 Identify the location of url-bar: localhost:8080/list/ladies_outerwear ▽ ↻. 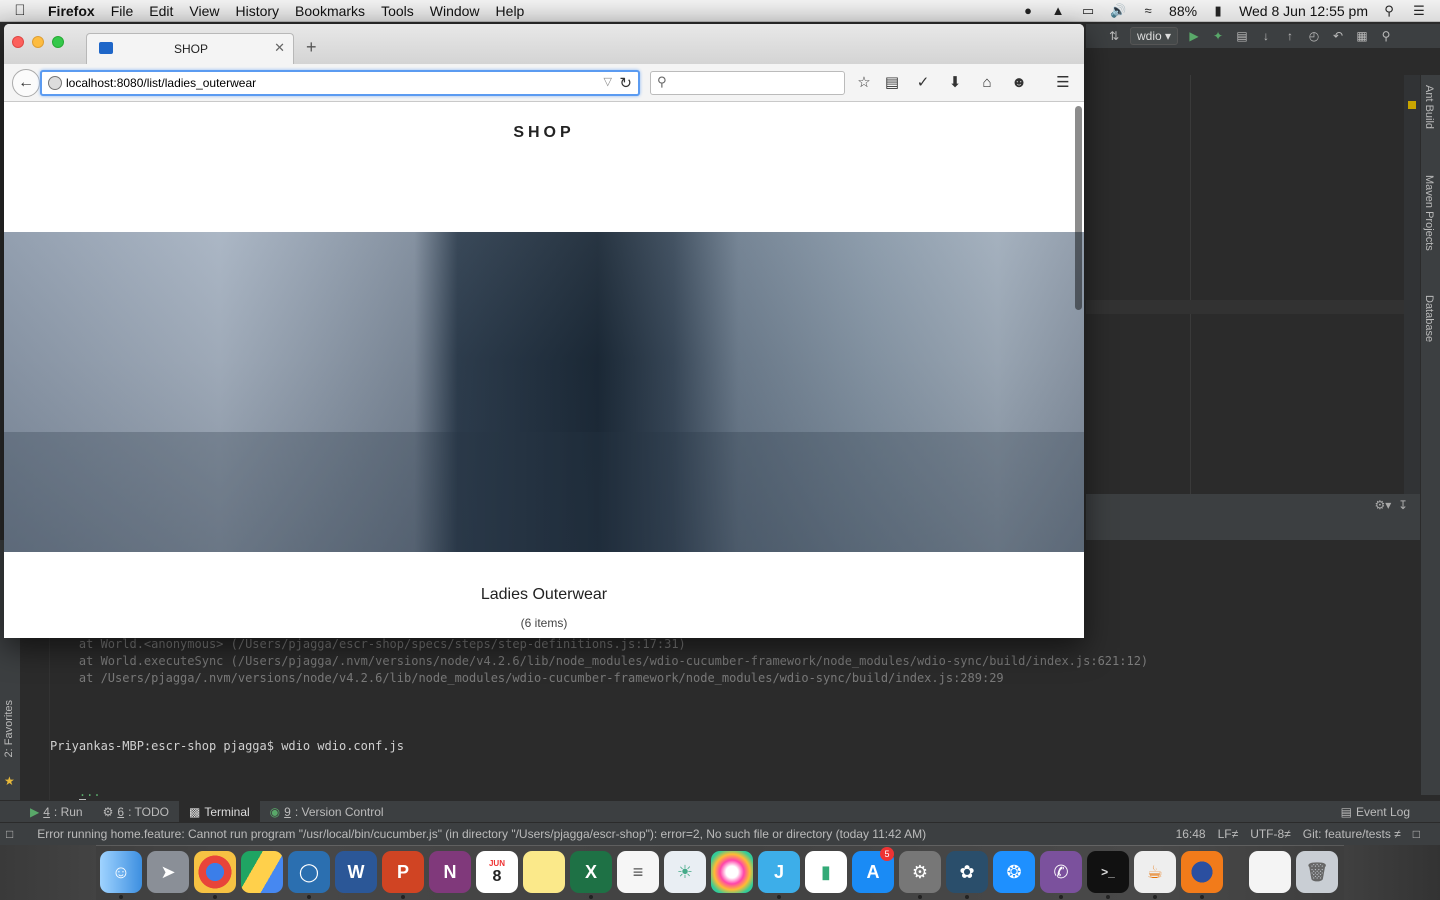
(340, 83).